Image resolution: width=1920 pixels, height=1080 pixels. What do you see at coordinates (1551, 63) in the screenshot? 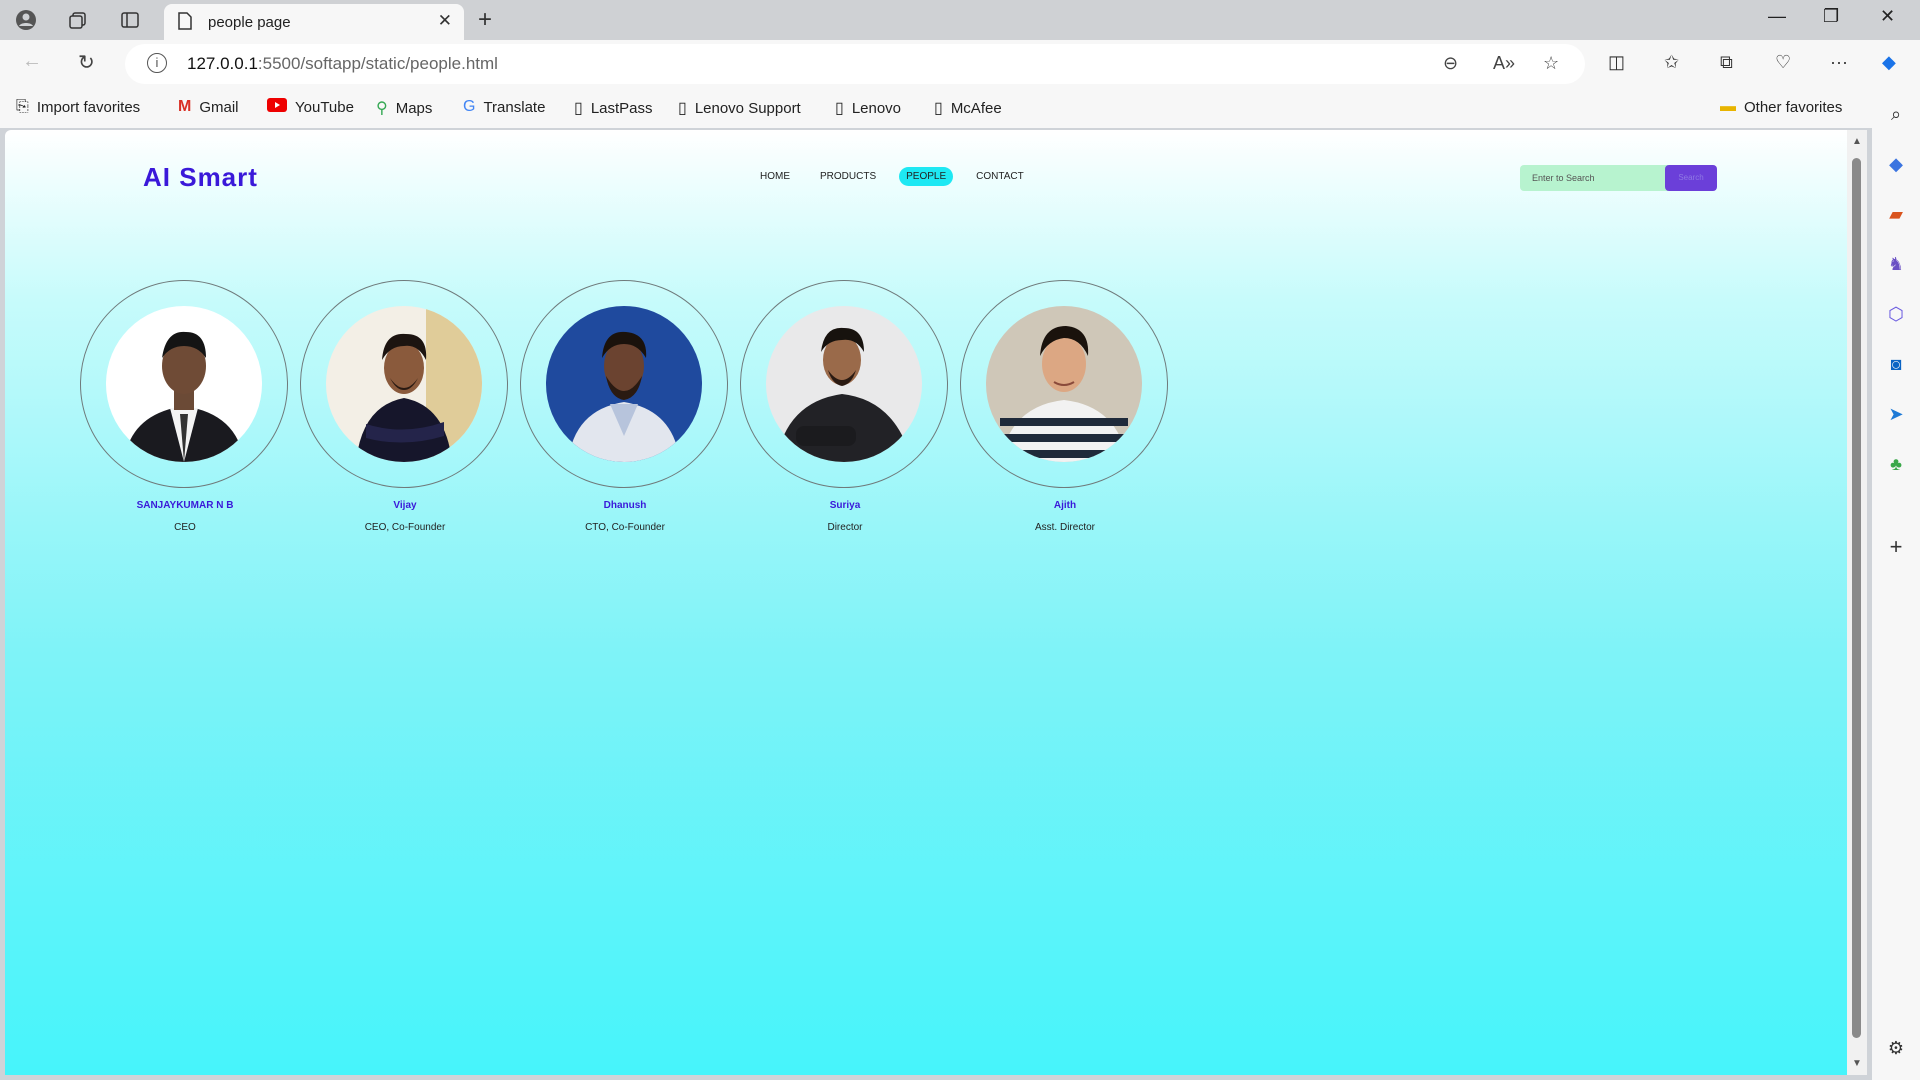
I see `favorite-star-icon: ☆` at bounding box center [1551, 63].